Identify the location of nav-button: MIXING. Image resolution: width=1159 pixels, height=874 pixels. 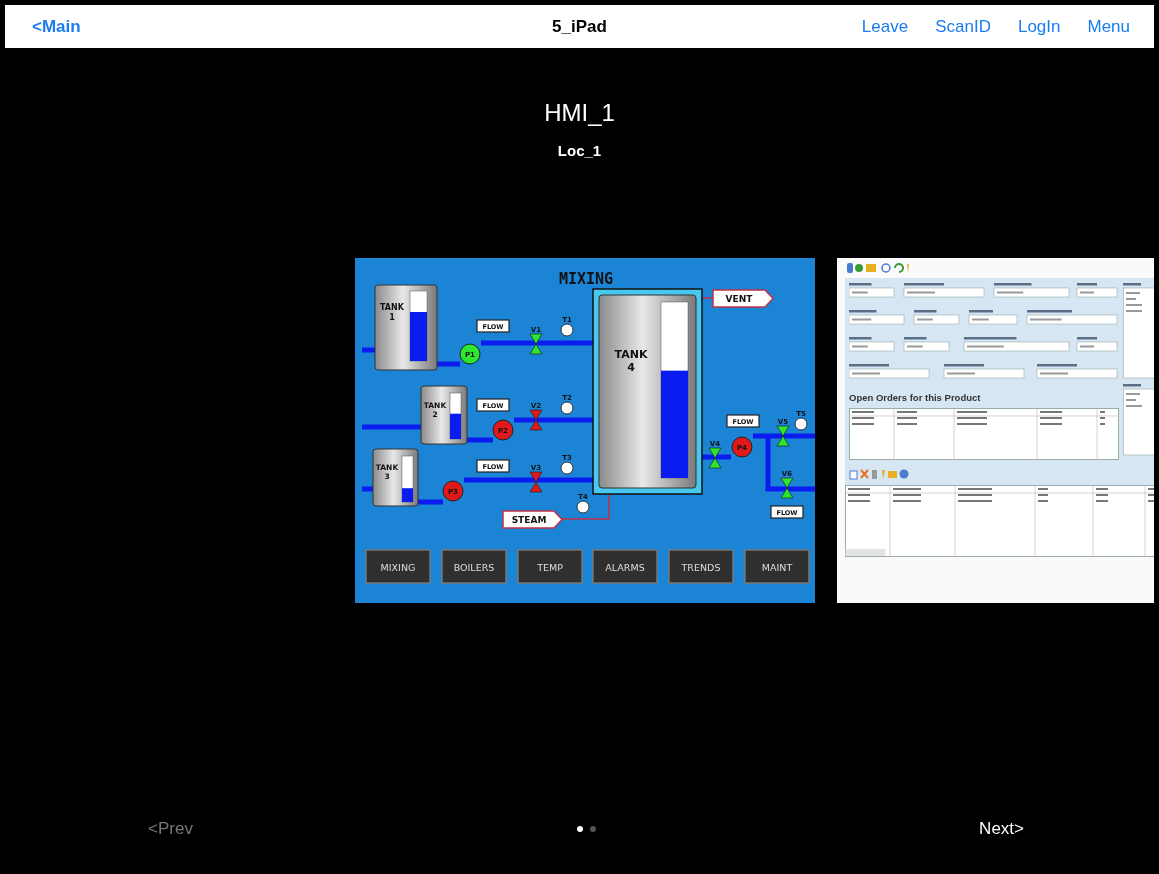
(398, 566).